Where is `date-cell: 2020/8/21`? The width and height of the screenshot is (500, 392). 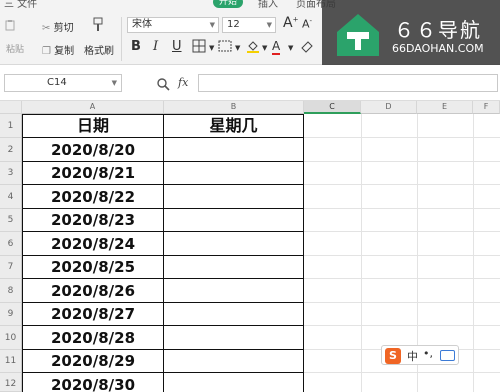
date-cell: 2020/8/21 is located at coordinates (93, 173).